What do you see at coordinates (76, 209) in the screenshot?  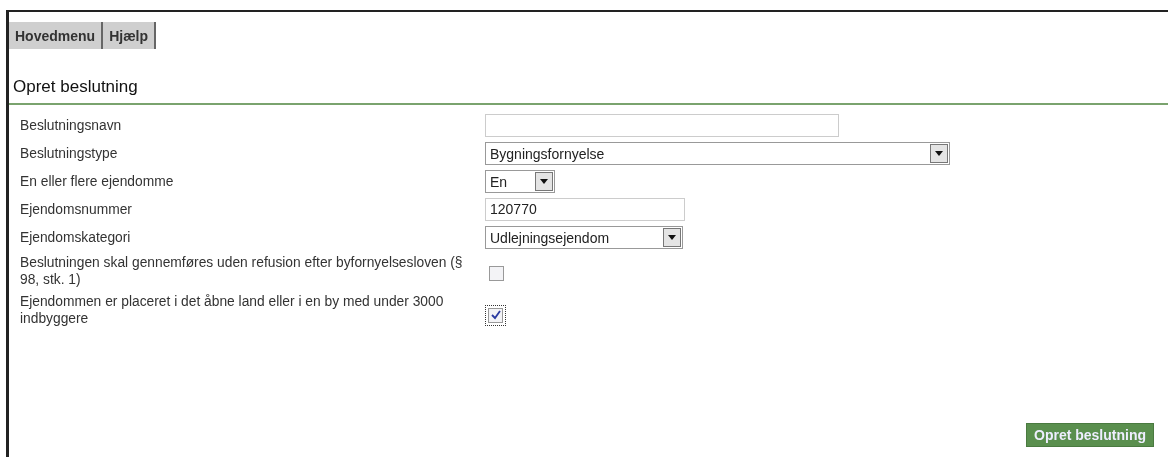 I see `field-label: Ejendomsnummer` at bounding box center [76, 209].